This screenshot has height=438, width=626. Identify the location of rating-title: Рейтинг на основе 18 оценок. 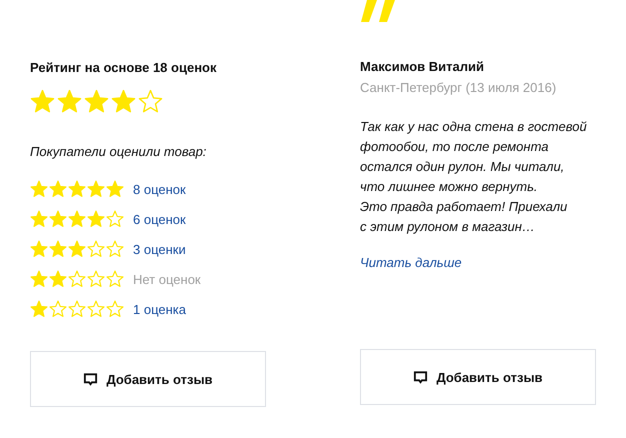
(123, 68).